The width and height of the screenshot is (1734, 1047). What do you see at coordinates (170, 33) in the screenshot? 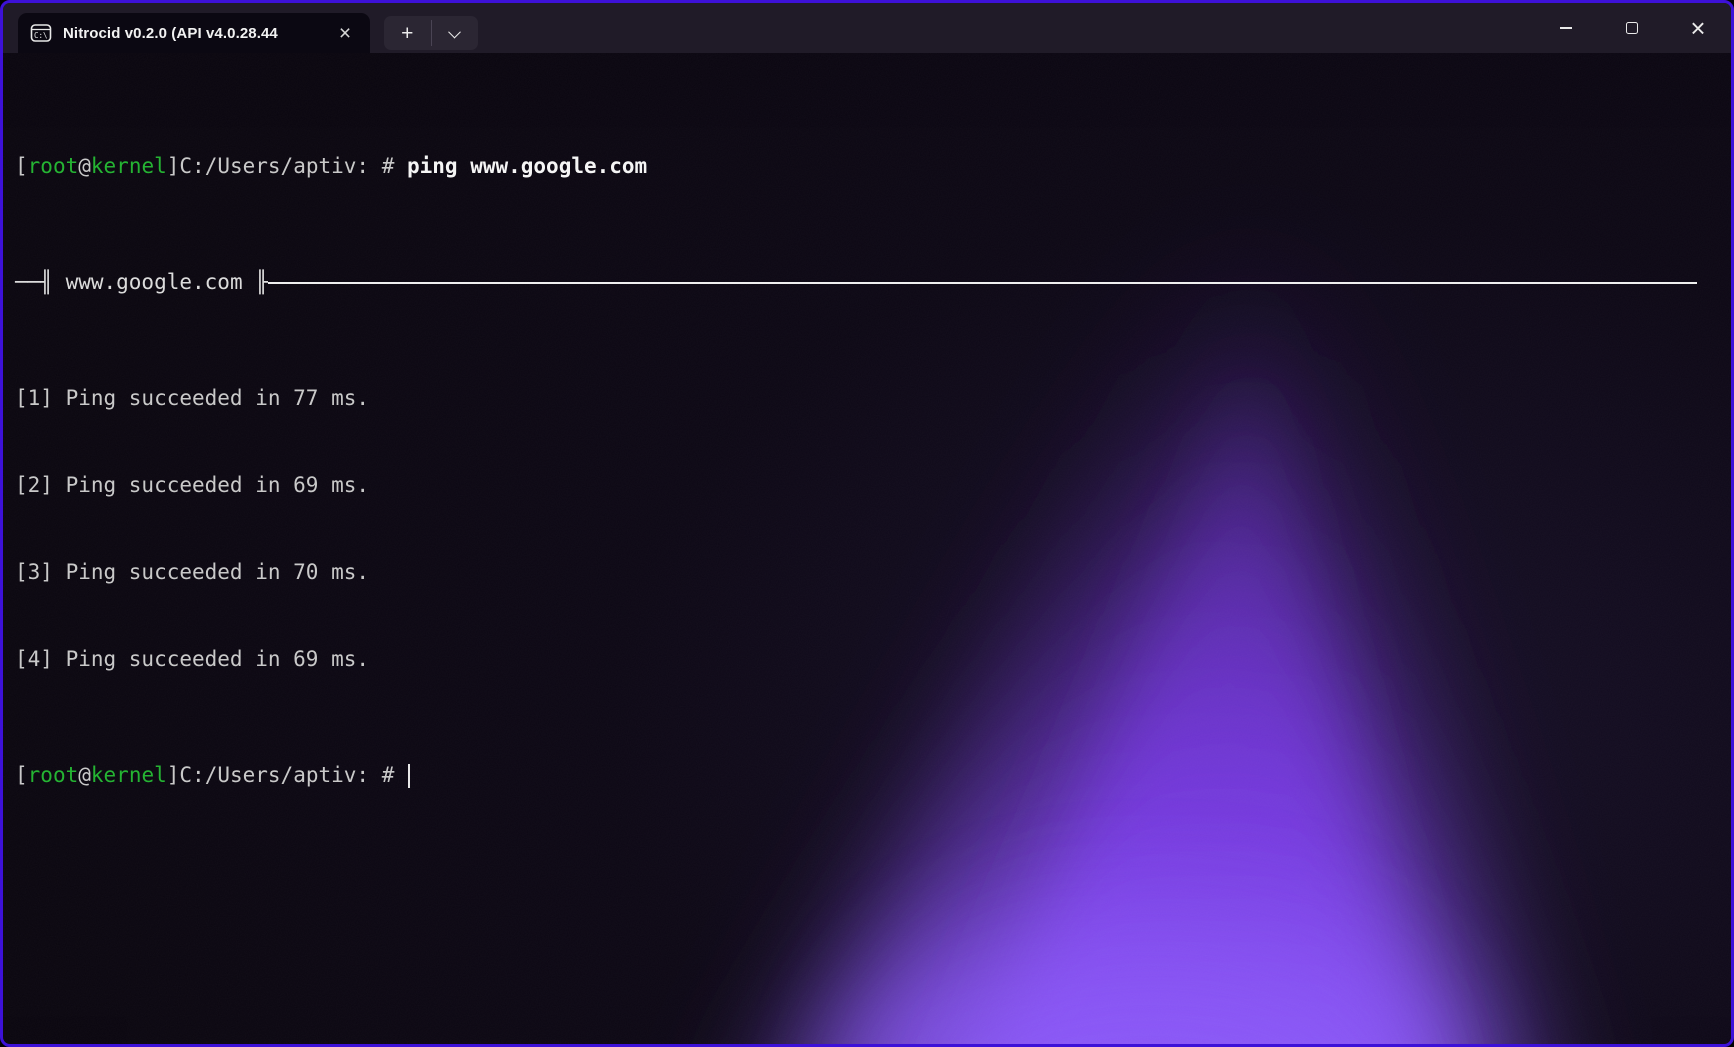
I see `tab-title: Nitrocid v0.2.0 (API v4.0.28.44` at bounding box center [170, 33].